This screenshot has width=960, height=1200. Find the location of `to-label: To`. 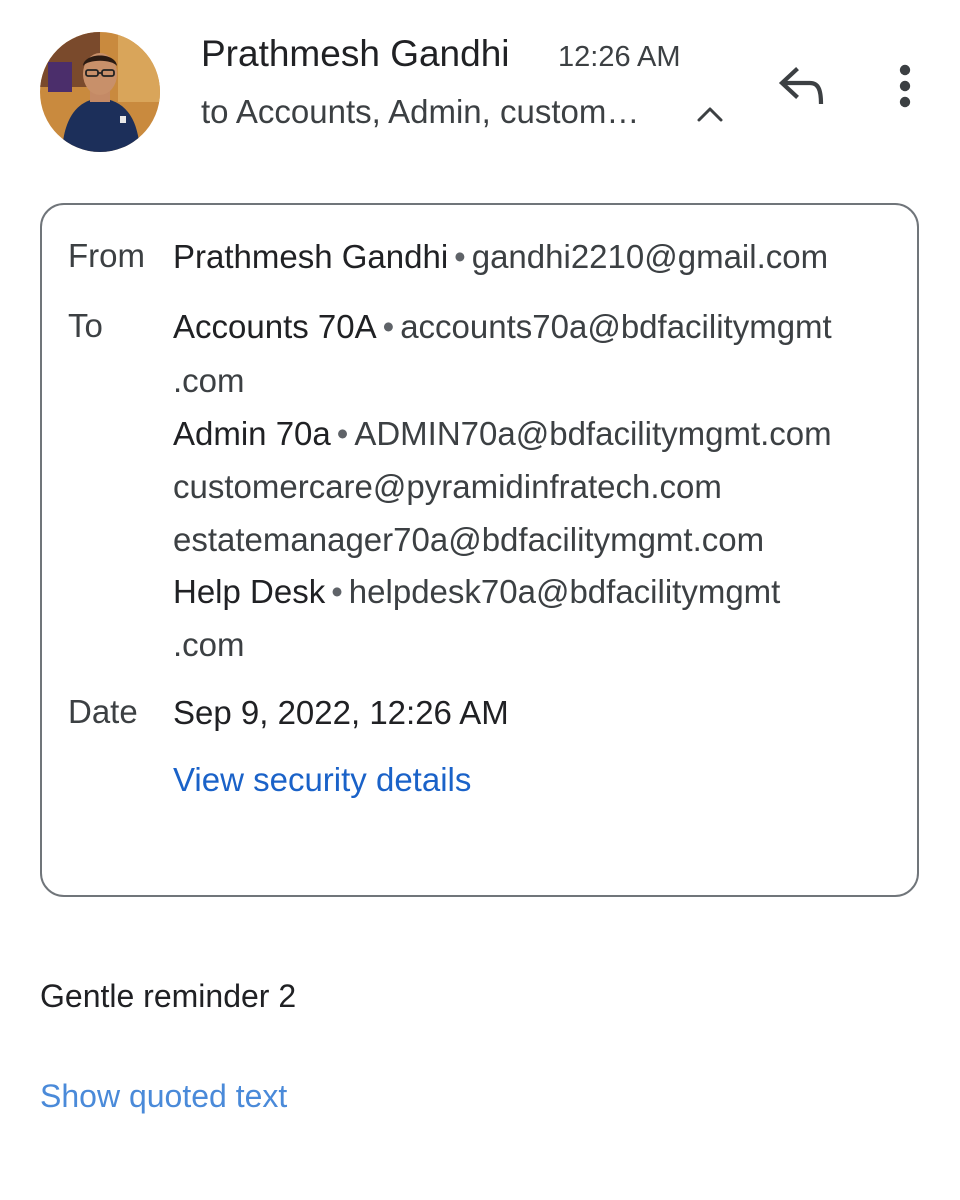

to-label: To is located at coordinates (85, 325).